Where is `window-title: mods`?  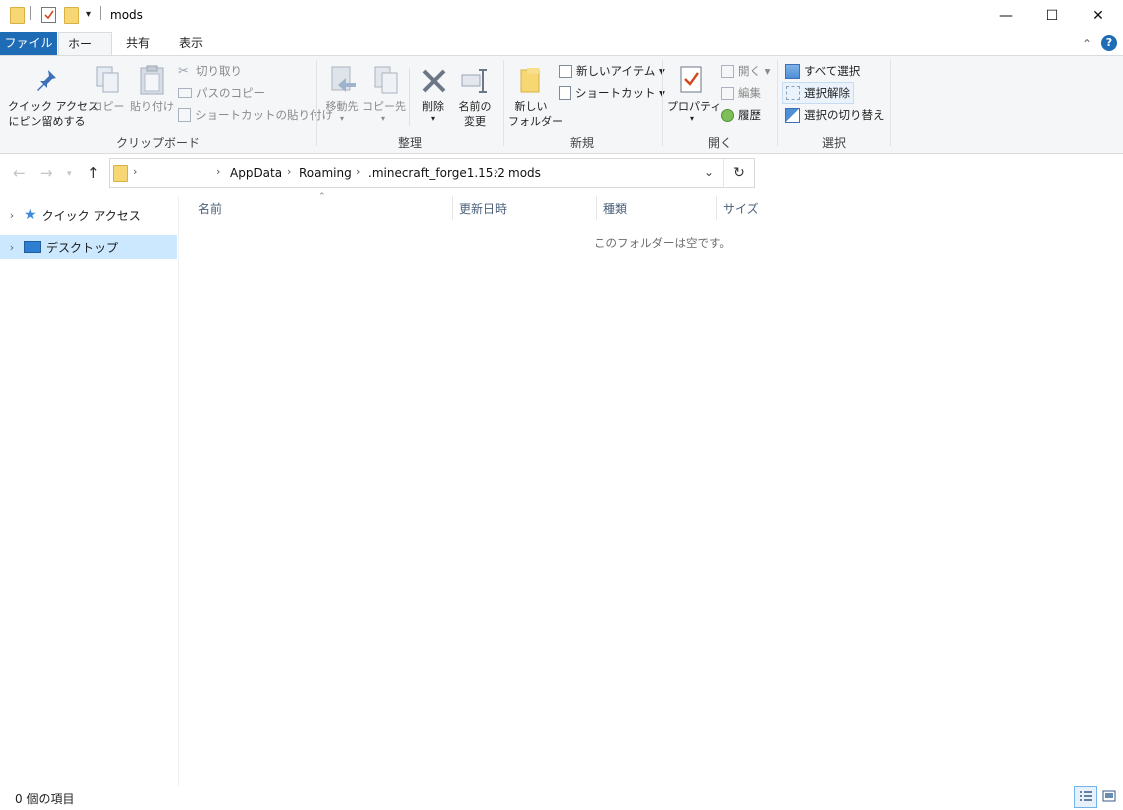
window-title: mods is located at coordinates (126, 15).